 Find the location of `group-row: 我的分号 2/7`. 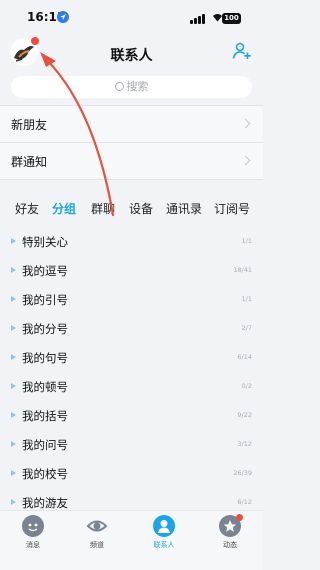

group-row: 我的分号 2/7 is located at coordinates (131, 328).